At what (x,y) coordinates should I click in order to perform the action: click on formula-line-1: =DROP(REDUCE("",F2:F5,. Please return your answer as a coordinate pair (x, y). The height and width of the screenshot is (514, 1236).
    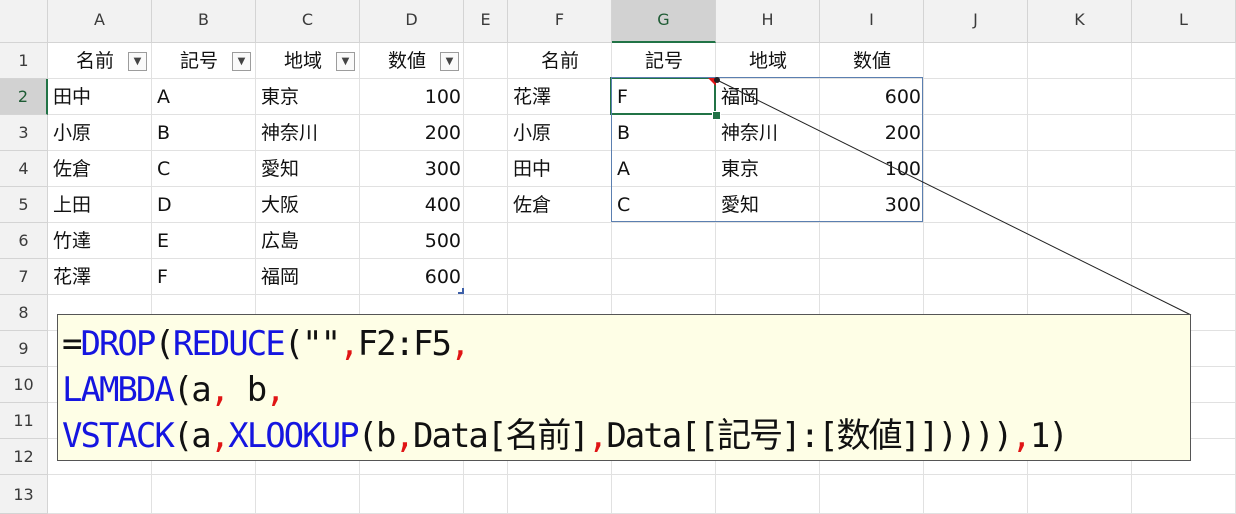
    Looking at the image, I should click on (266, 344).